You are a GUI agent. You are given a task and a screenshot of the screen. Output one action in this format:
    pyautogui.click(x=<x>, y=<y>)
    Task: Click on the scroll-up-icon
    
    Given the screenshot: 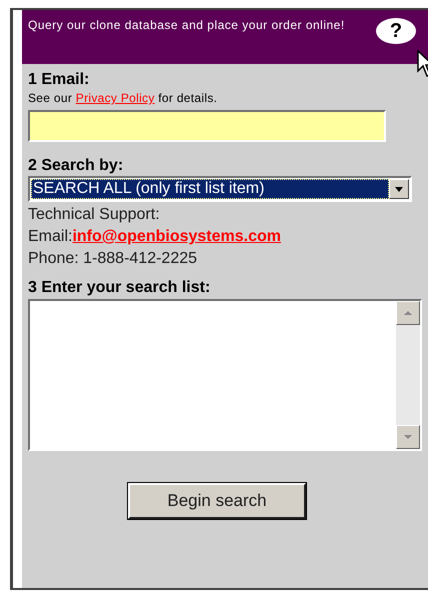 What is the action you would take?
    pyautogui.click(x=408, y=313)
    